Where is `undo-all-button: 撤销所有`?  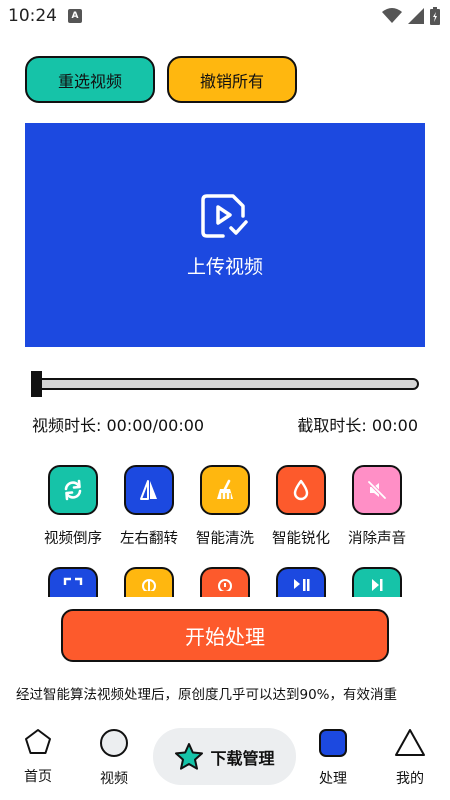
undo-all-button: 撤销所有 is located at coordinates (232, 79).